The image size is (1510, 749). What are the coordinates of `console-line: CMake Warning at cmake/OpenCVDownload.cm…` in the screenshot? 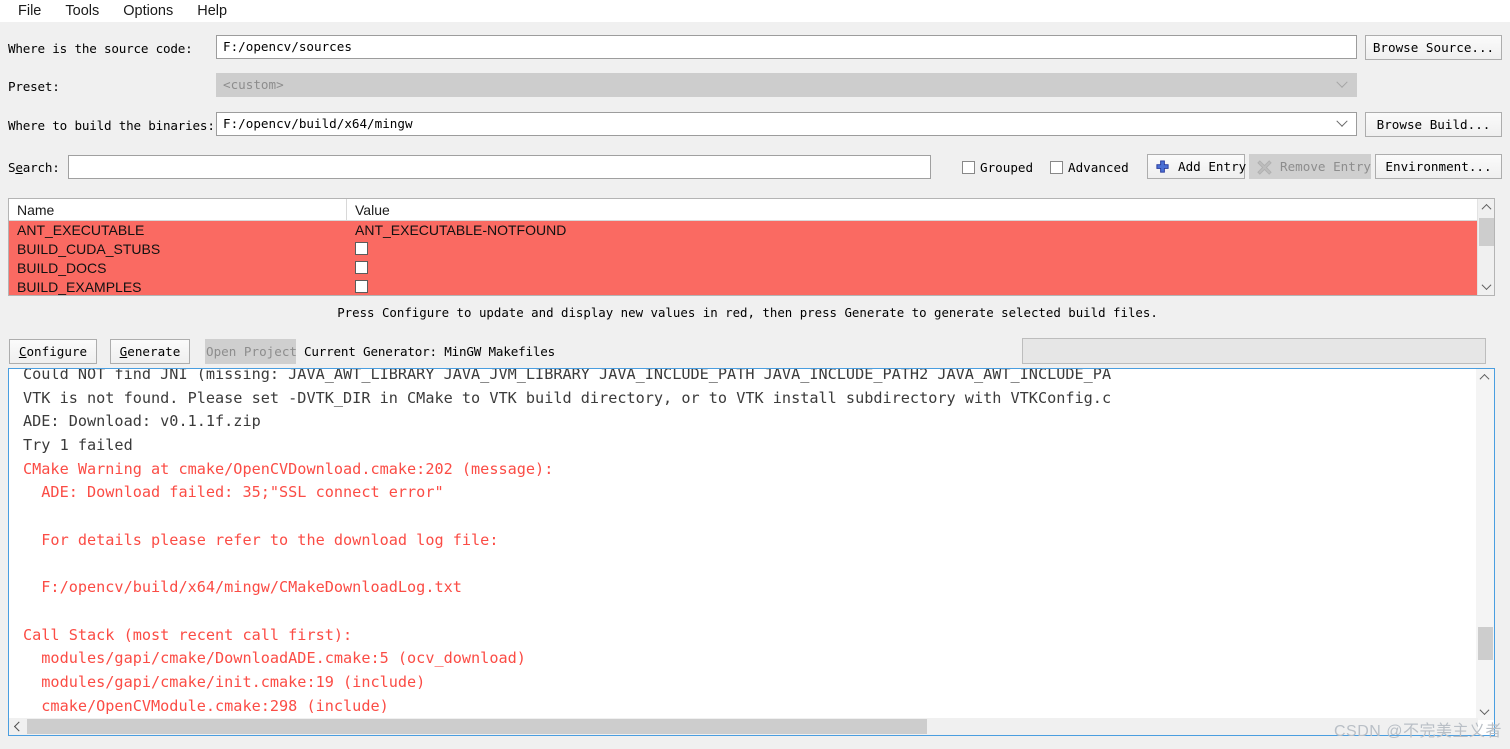 It's located at (288, 468).